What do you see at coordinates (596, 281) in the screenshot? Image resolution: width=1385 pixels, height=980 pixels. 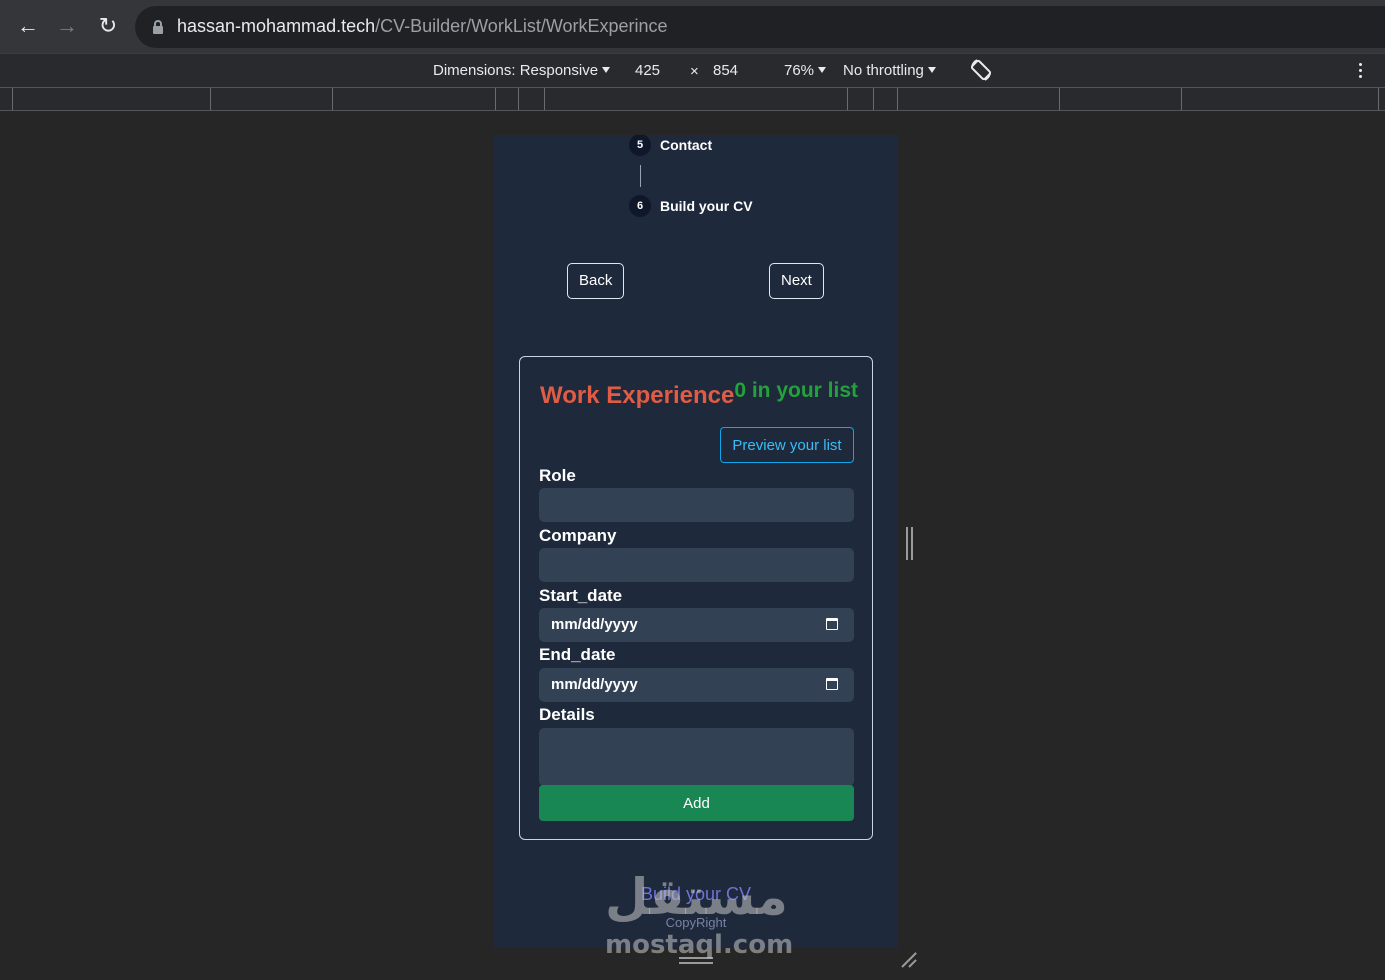 I see `back-button: Back` at bounding box center [596, 281].